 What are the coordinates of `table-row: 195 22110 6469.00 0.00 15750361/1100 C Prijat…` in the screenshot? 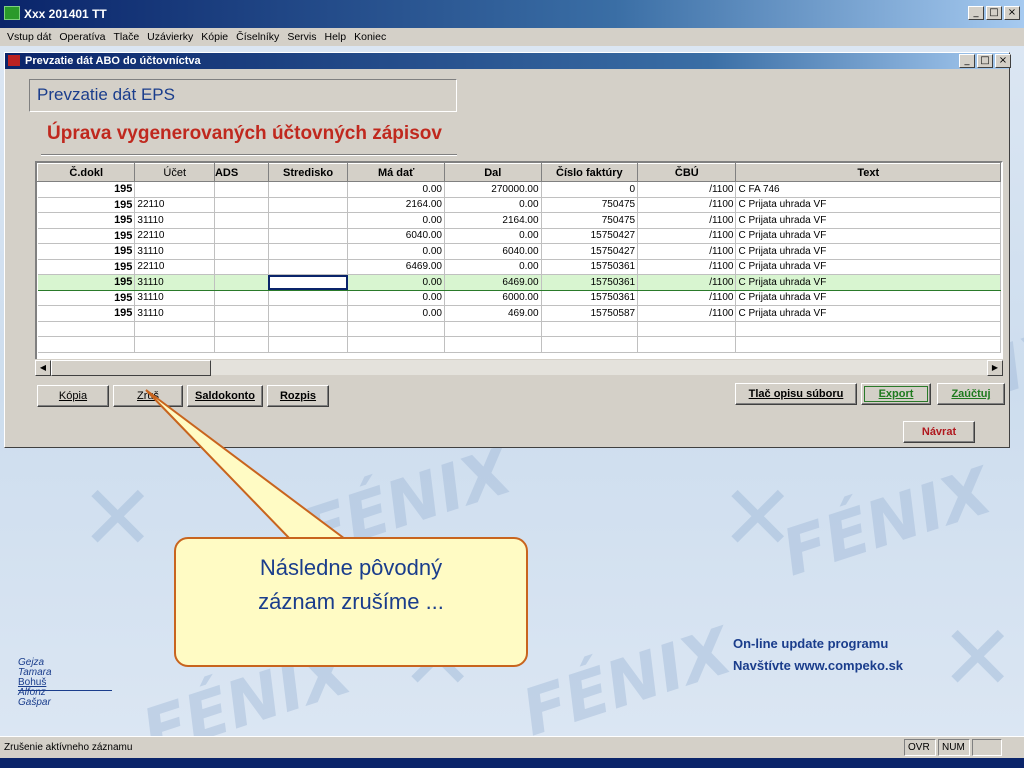 It's located at (519, 267).